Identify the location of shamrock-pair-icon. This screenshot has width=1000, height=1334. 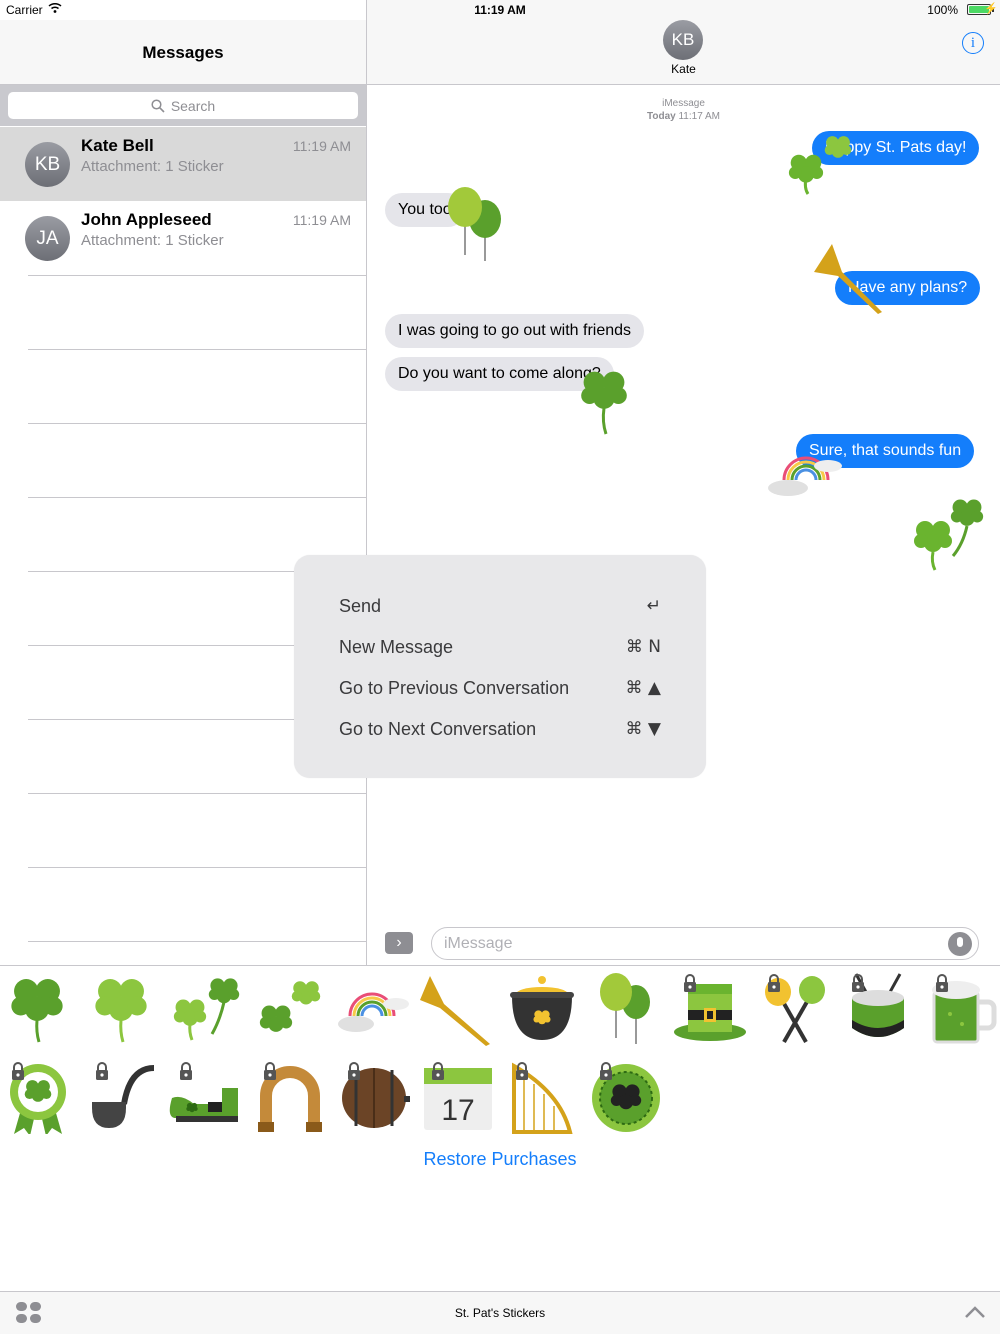
(290, 1008).